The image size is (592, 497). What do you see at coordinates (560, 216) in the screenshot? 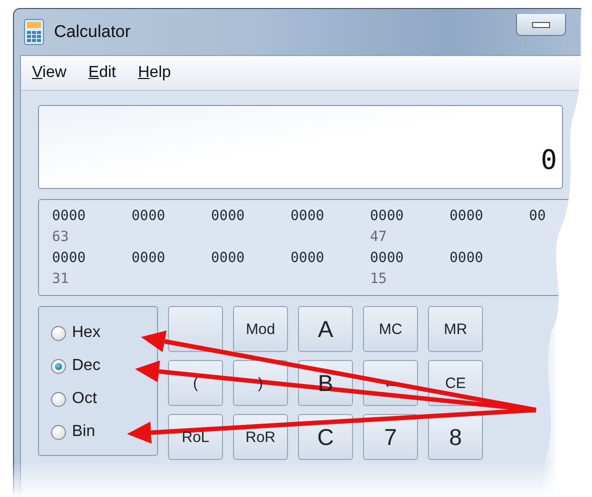
I see `bit-group: 00` at bounding box center [560, 216].